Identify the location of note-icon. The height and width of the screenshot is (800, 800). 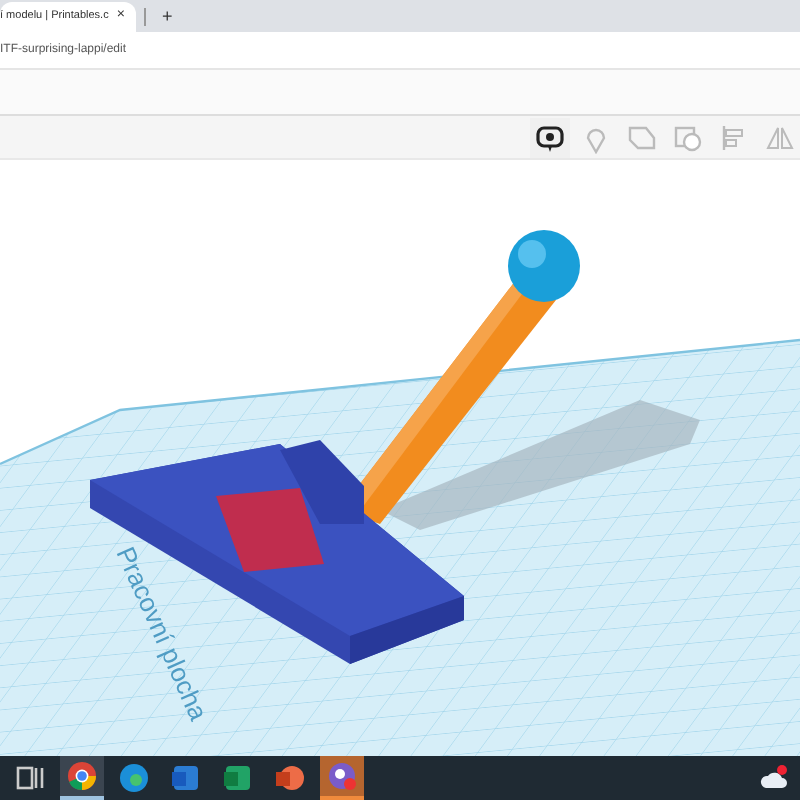
(550, 137).